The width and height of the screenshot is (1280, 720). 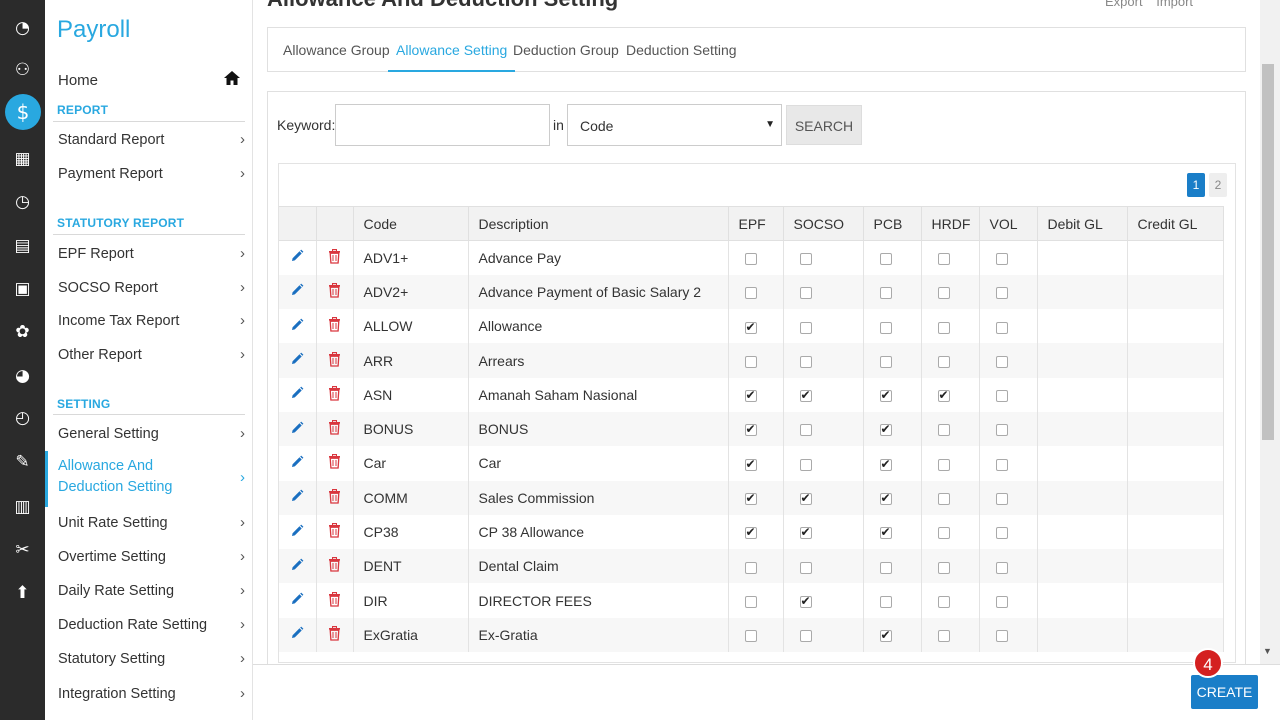 I want to click on keyword-input, so click(x=442, y=125).